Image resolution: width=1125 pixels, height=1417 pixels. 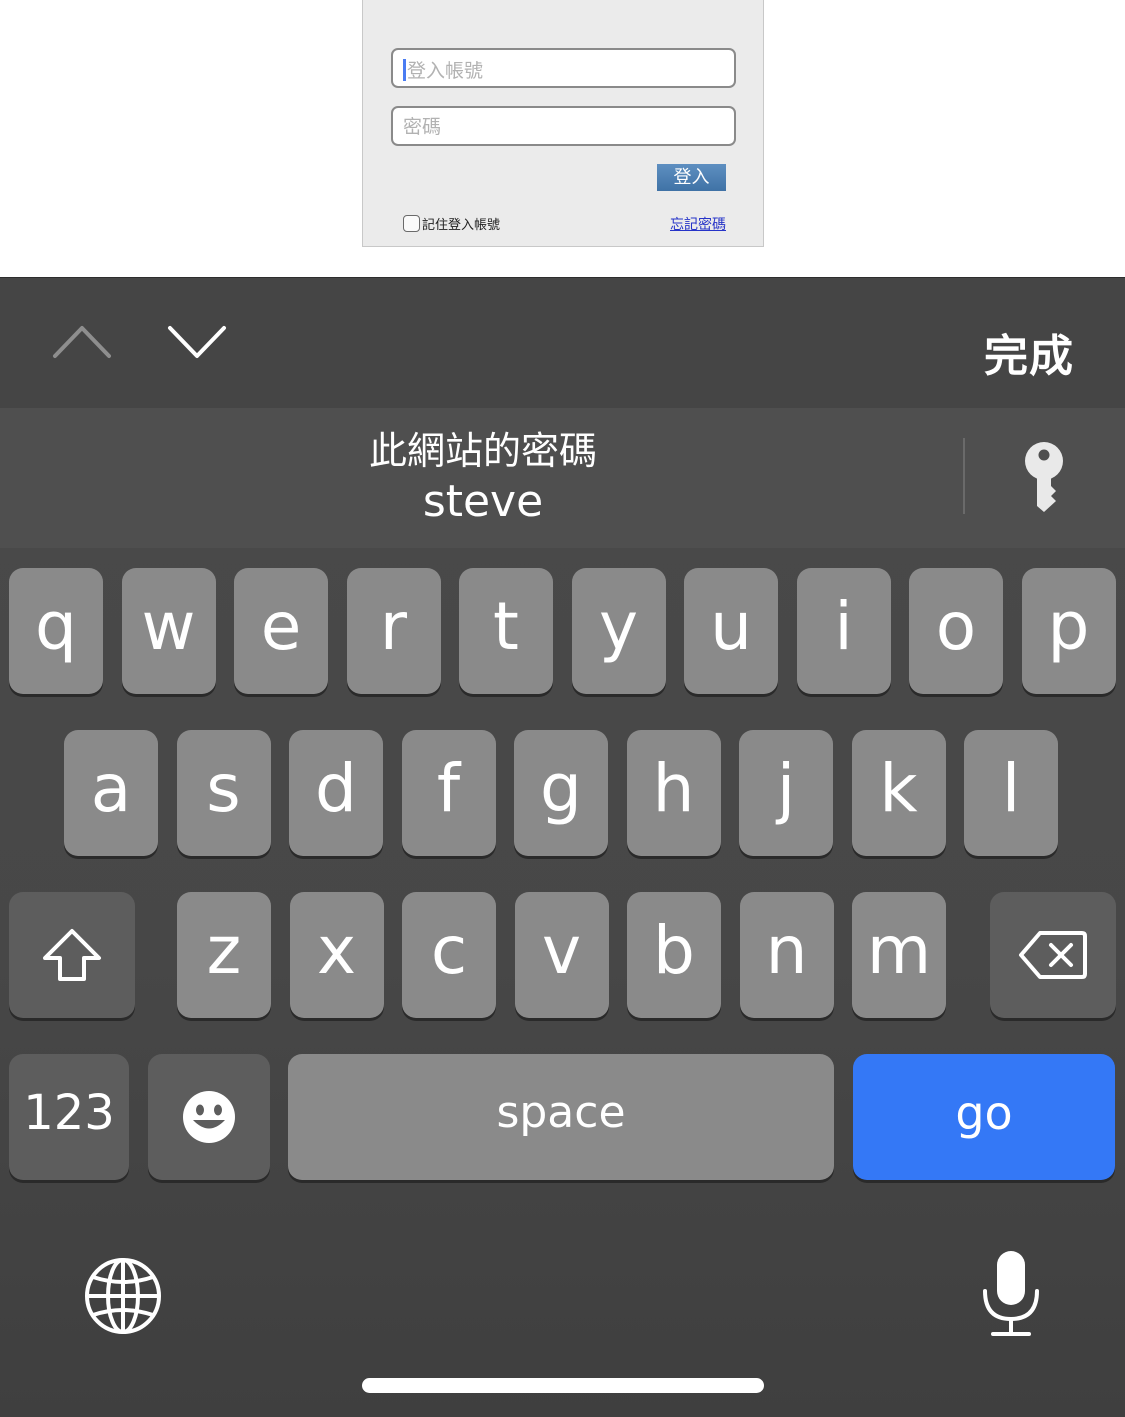 I want to click on forgot-password-link: 忘記密碼, so click(x=698, y=224).